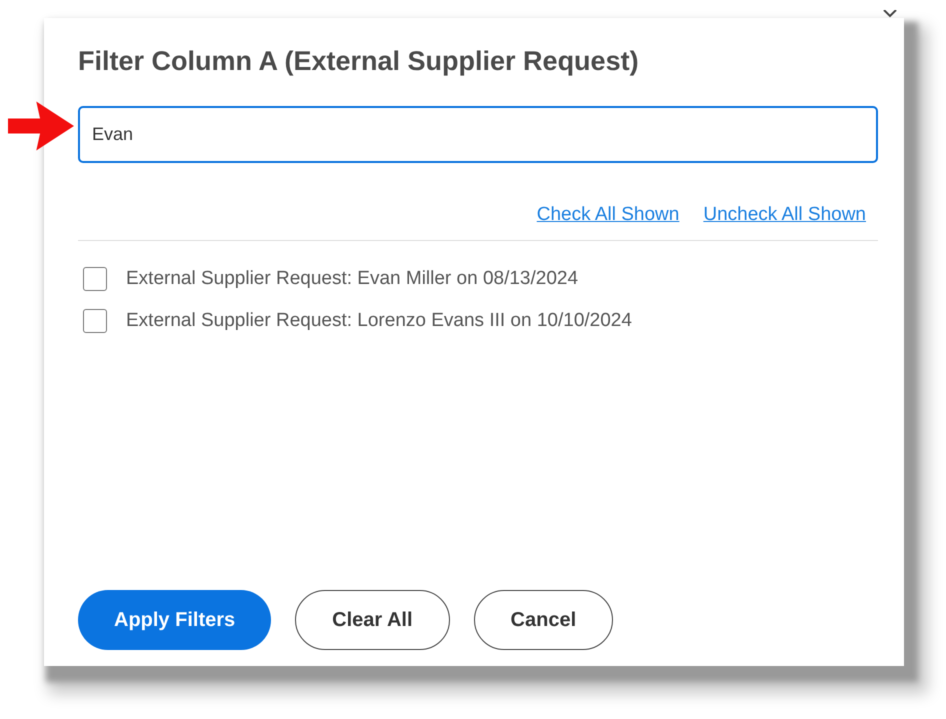 This screenshot has width=946, height=719. I want to click on option-label: External Supplier Request: Evan Miller on 08/13/2024, so click(352, 279).